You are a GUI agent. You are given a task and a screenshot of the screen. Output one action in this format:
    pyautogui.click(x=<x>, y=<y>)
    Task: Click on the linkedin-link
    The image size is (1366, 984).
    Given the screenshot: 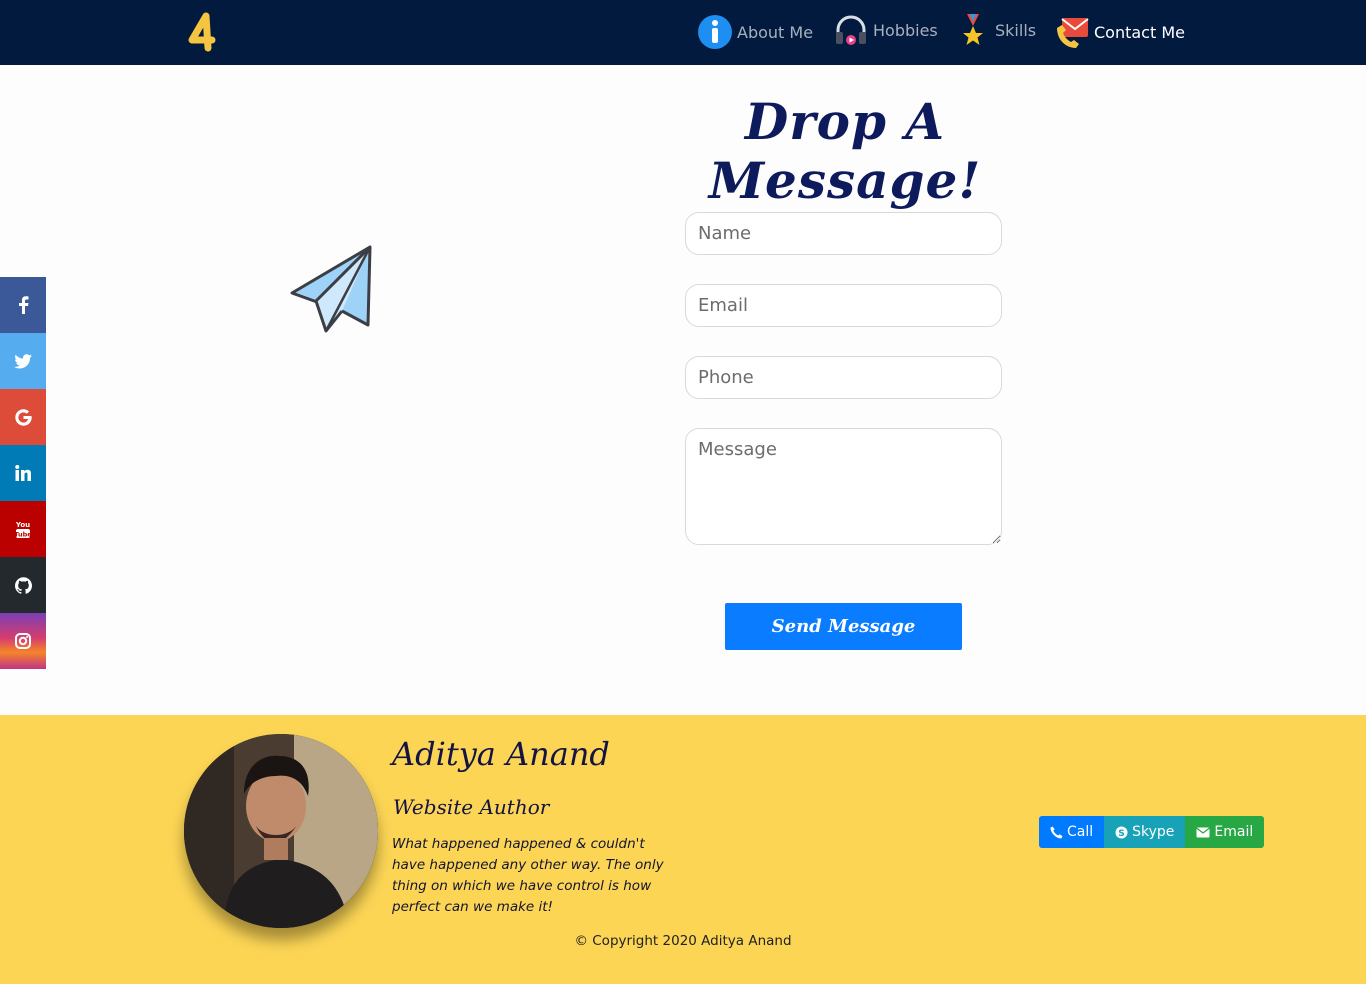 What is the action you would take?
    pyautogui.click(x=23, y=473)
    